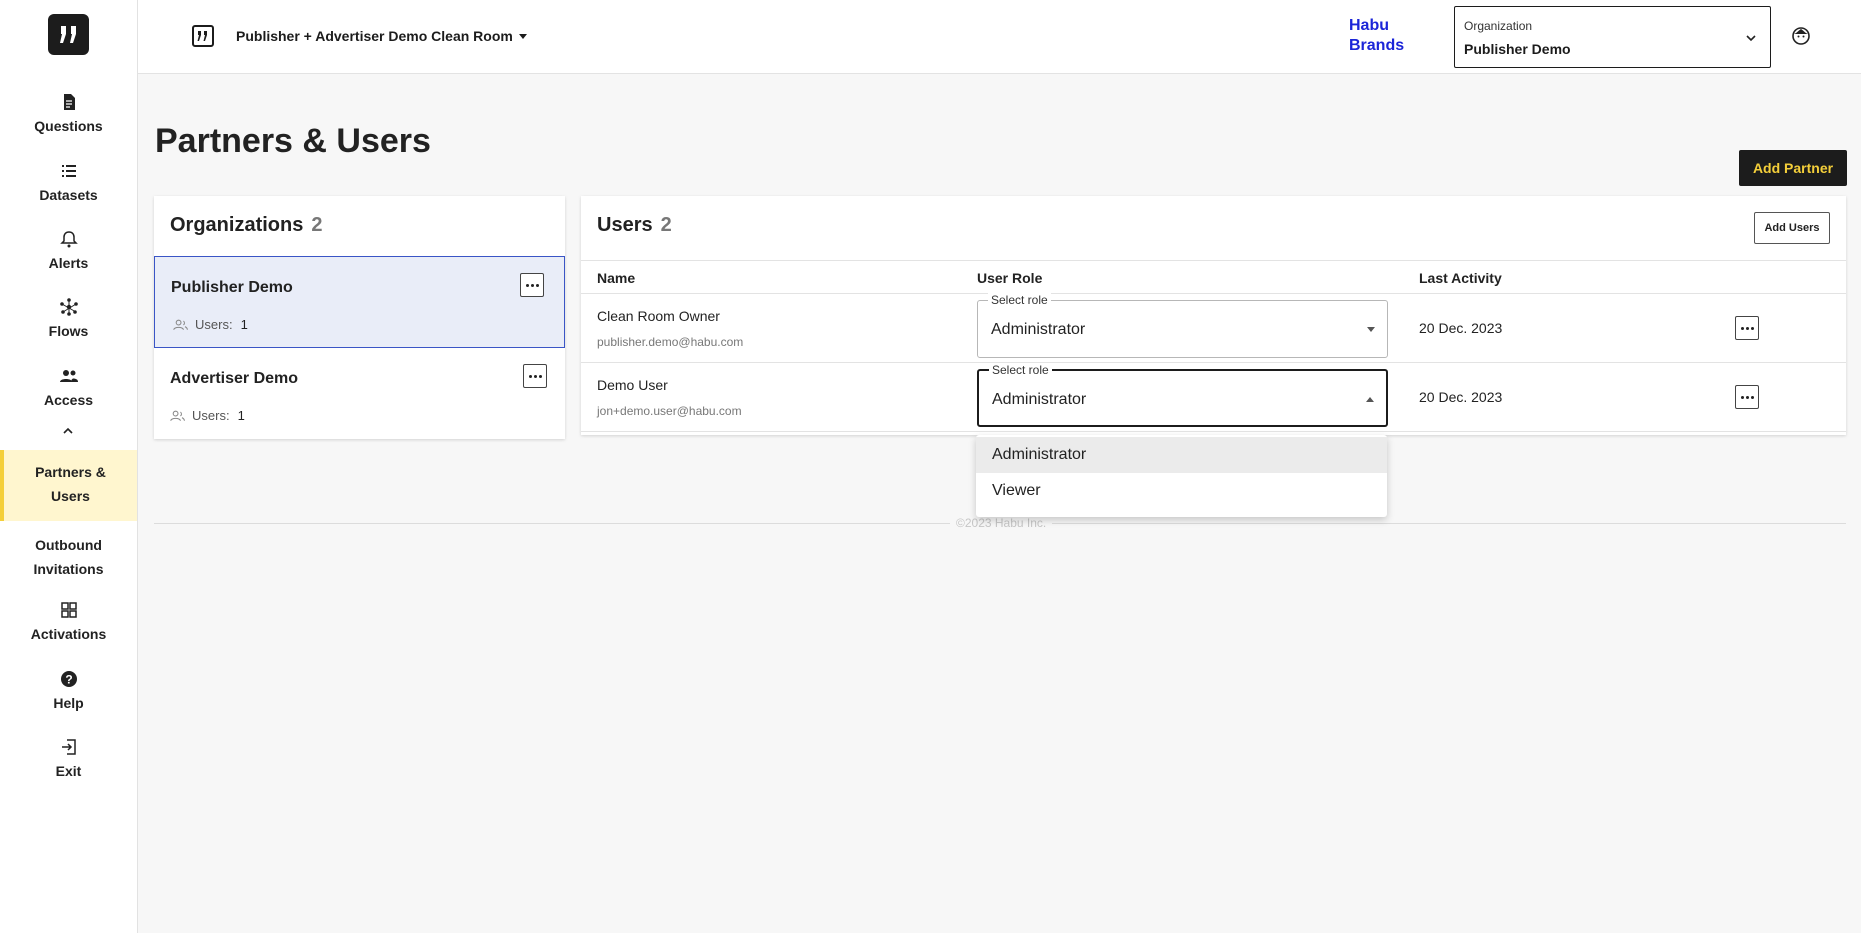  I want to click on user-email: publisher.demo@habu.com, so click(670, 342).